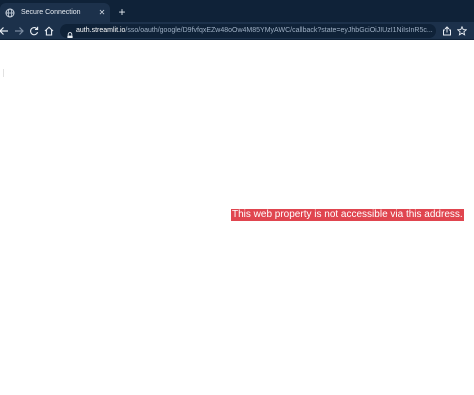 Image resolution: width=474 pixels, height=395 pixels. I want to click on close-icon: ✕, so click(102, 13).